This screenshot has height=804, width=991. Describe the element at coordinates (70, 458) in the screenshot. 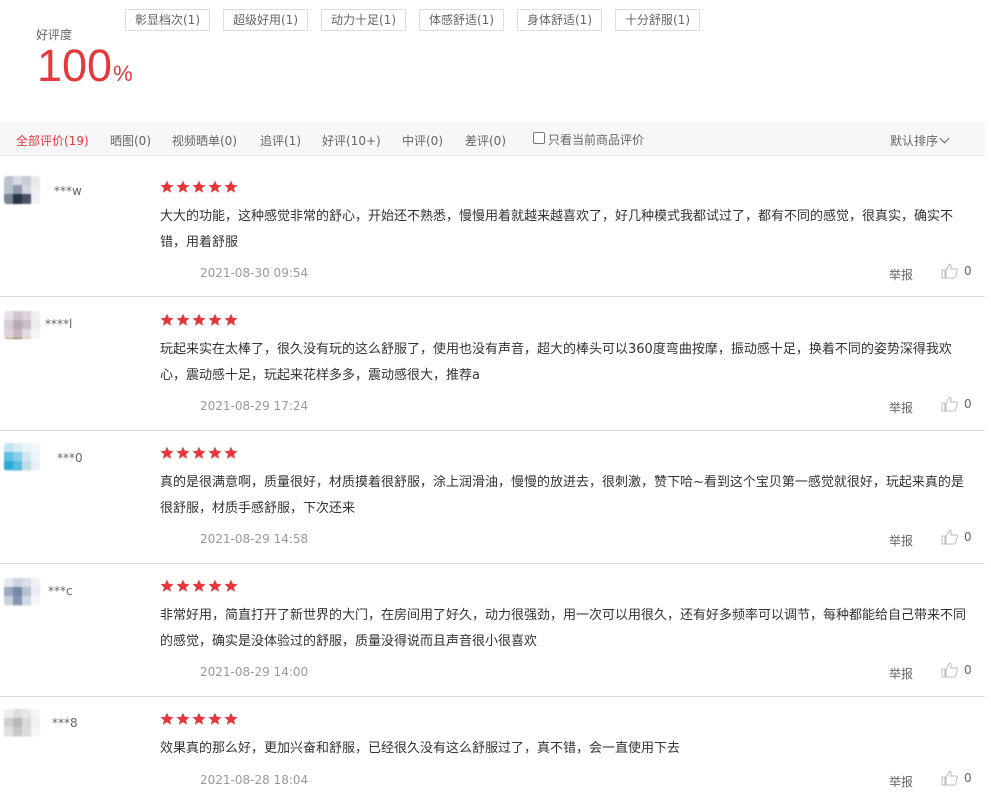

I see `username: ***0` at that location.